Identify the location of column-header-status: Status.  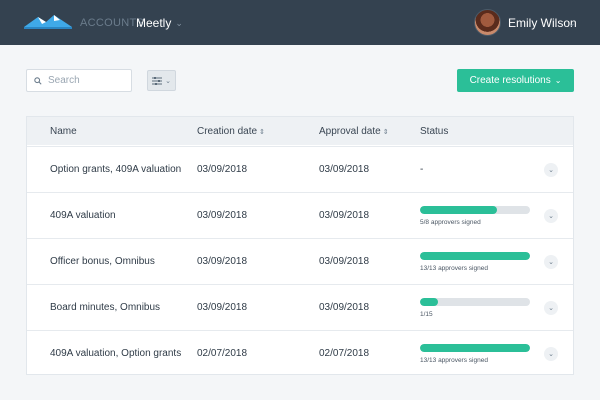
(434, 131).